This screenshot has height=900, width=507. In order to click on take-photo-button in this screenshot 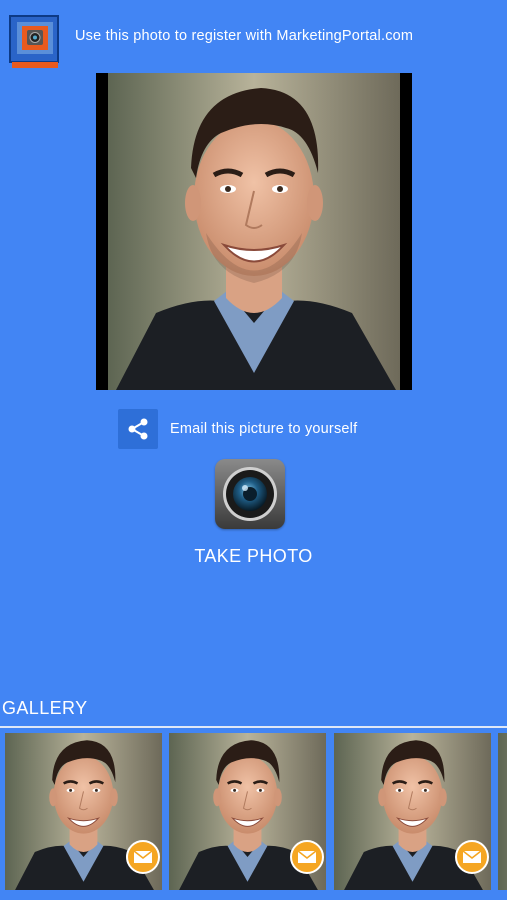, I will do `click(250, 494)`.